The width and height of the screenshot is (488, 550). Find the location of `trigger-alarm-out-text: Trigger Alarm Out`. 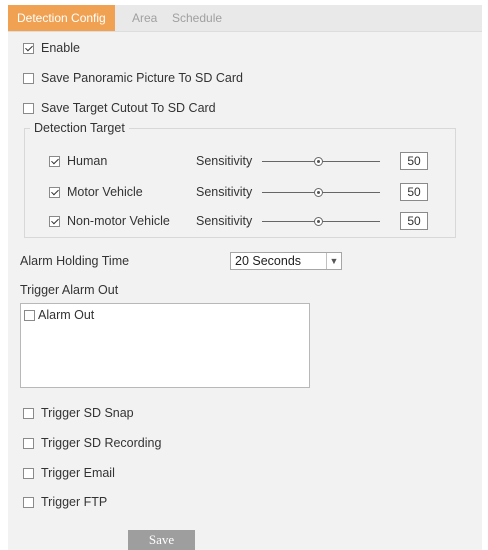

trigger-alarm-out-text: Trigger Alarm Out is located at coordinates (69, 290).